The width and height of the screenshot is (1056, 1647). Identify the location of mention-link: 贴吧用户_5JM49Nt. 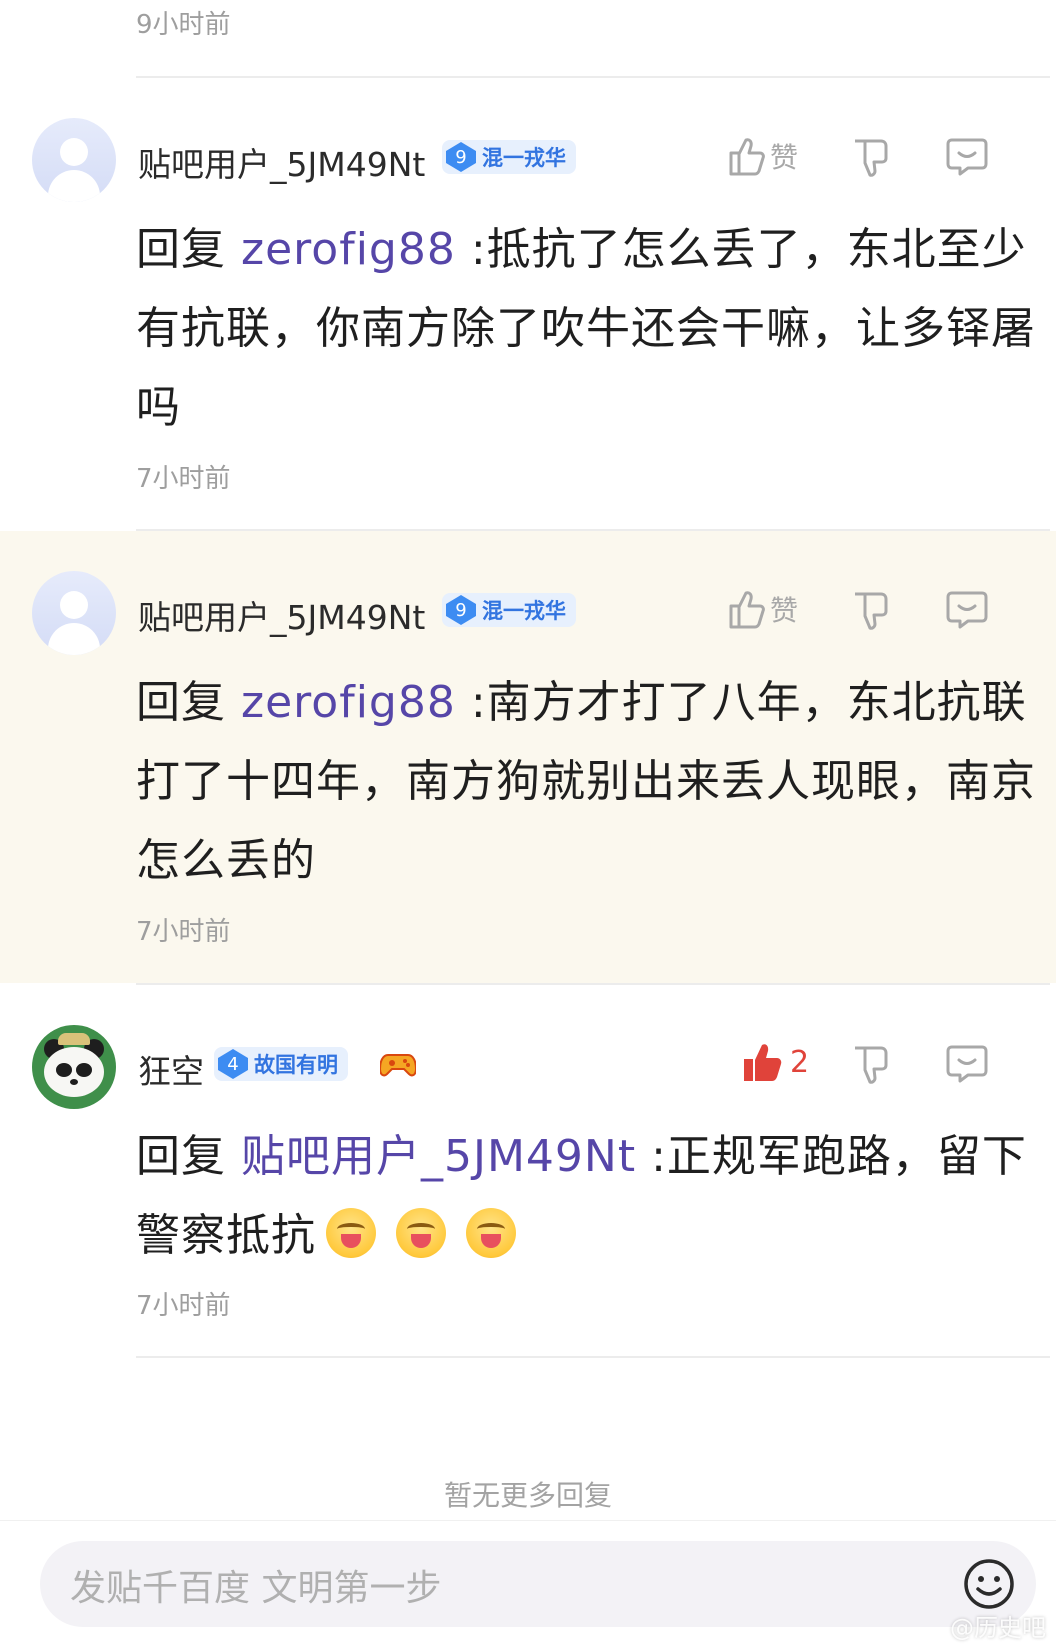
(438, 1156).